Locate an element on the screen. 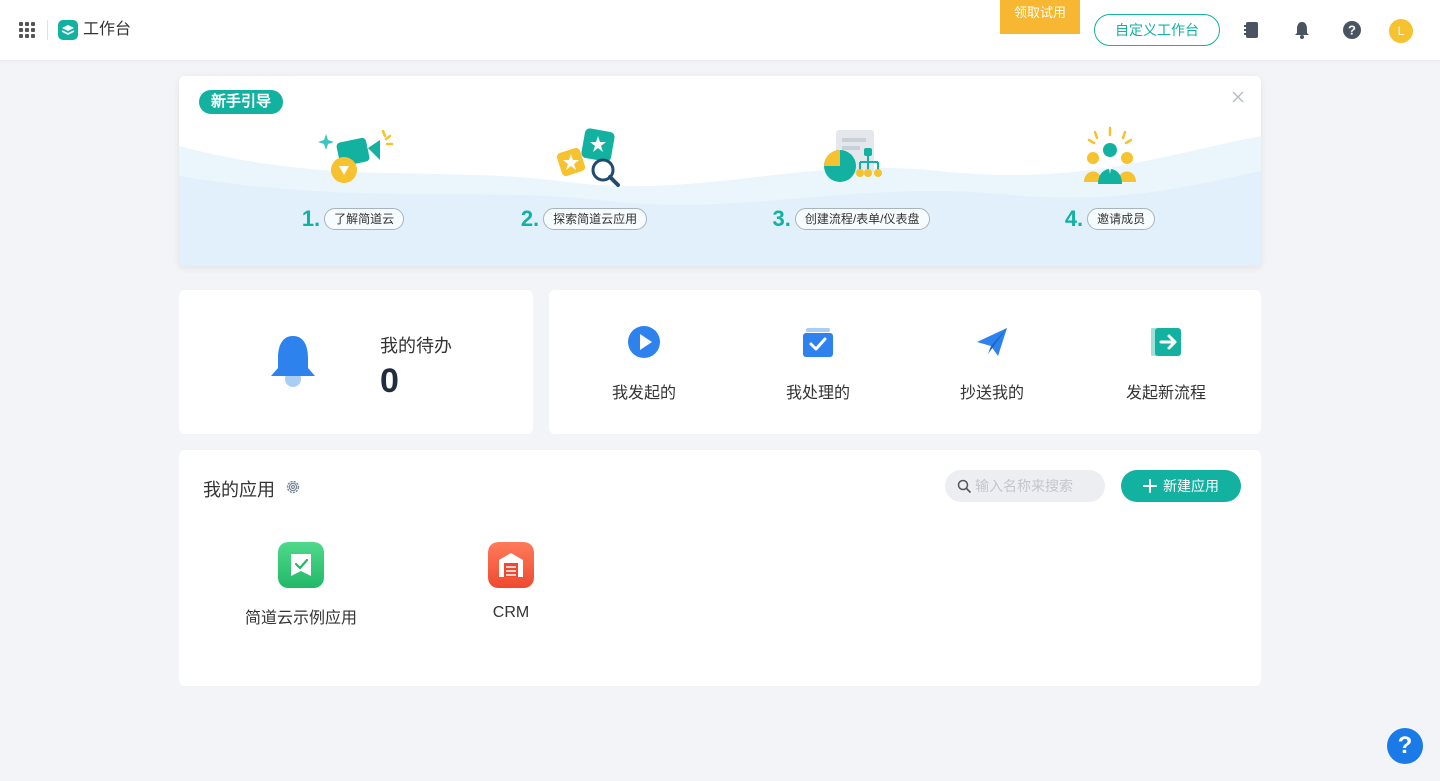 The image size is (1440, 781). flow-form-dashboard-icon is located at coordinates (853, 156).